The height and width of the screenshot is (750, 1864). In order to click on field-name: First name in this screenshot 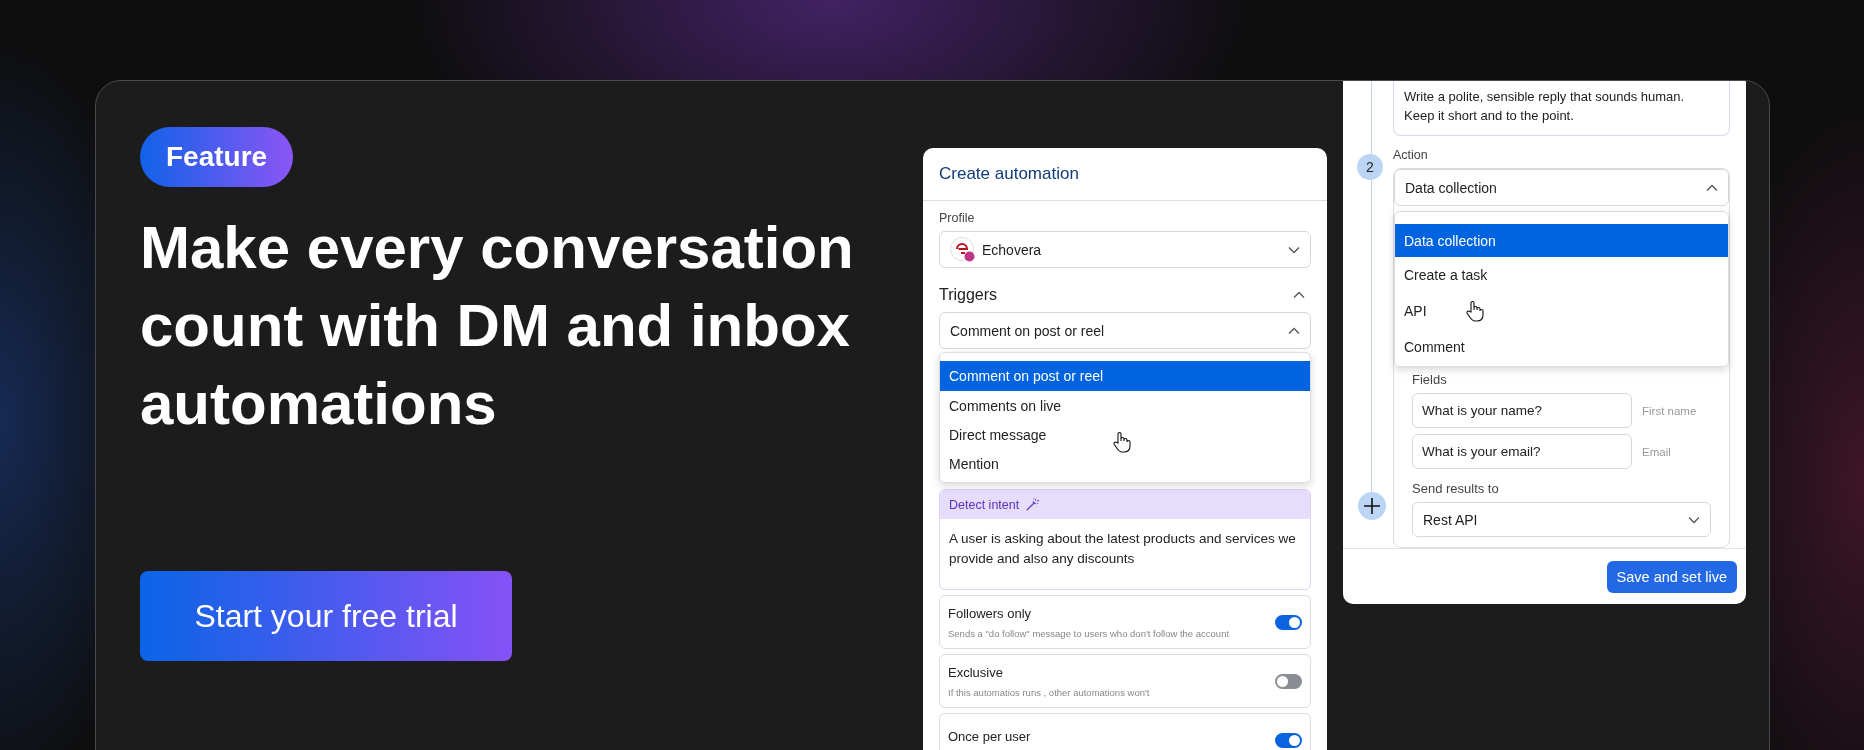, I will do `click(1669, 410)`.